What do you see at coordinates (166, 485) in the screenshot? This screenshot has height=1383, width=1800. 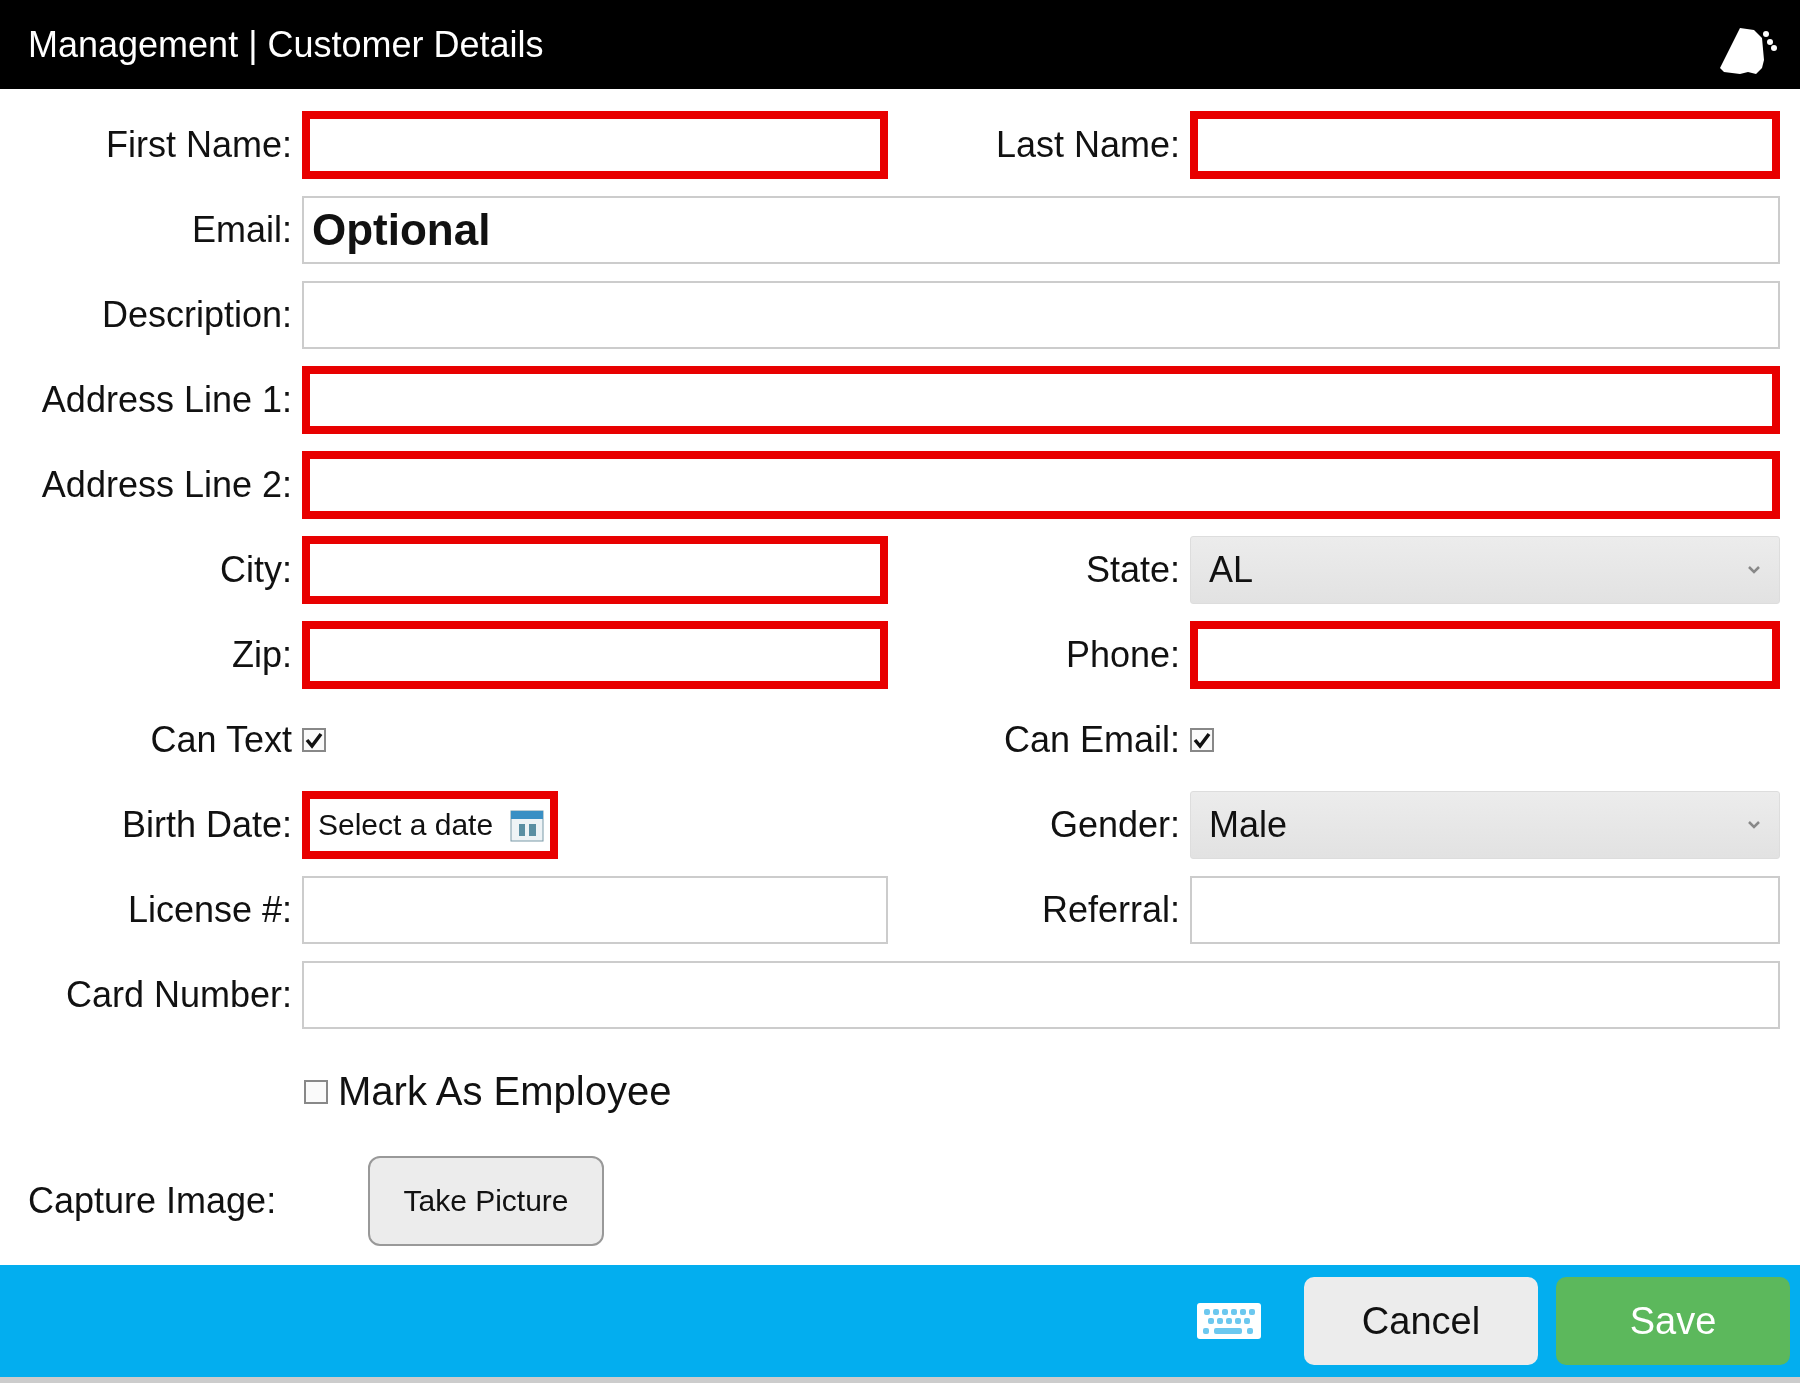 I see `field-label: Address Line 2:` at bounding box center [166, 485].